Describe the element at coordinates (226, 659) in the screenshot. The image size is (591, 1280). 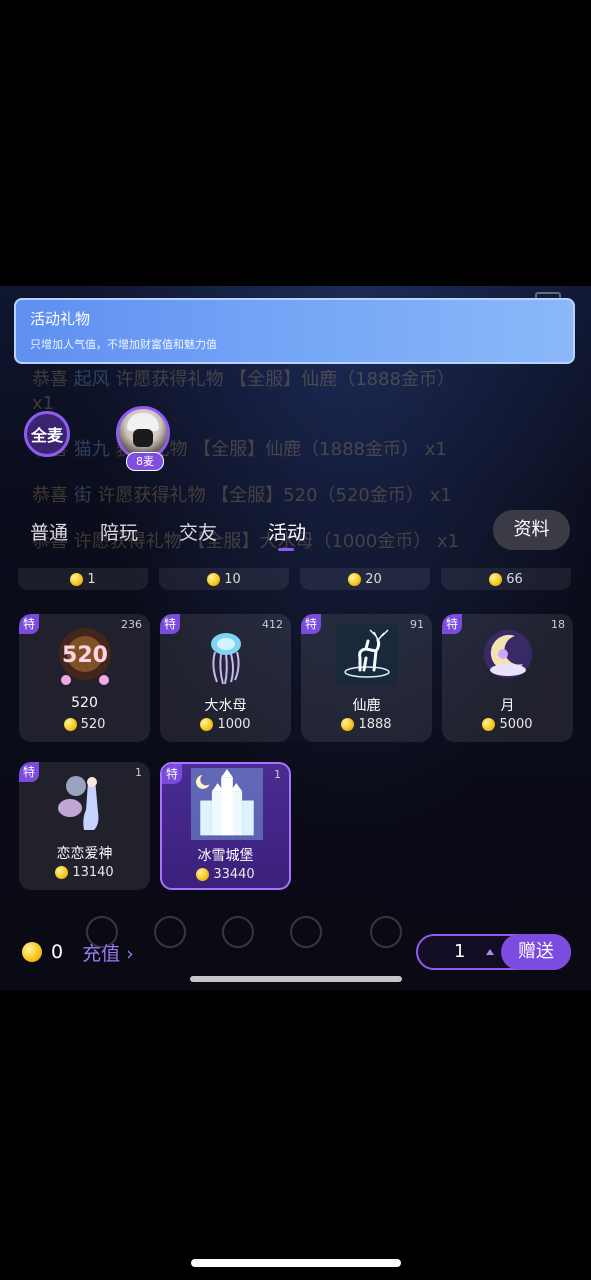
I see `jellyfish-icon` at that location.